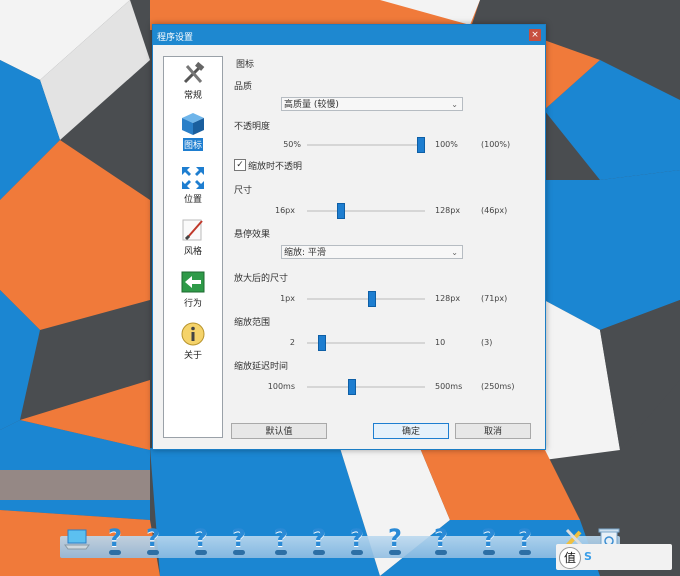 This screenshot has width=680, height=576. I want to click on zoom-delay-min: 100ms, so click(281, 386).